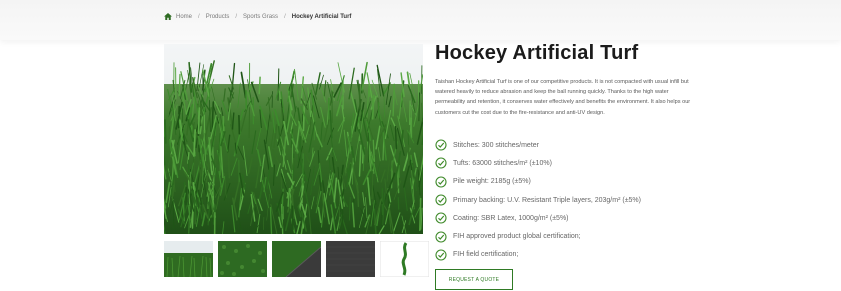 This screenshot has width=841, height=291. Describe the element at coordinates (511, 218) in the screenshot. I see `feature-text: Coating: SBR Latex, 1000g/m² (±5%)` at that location.